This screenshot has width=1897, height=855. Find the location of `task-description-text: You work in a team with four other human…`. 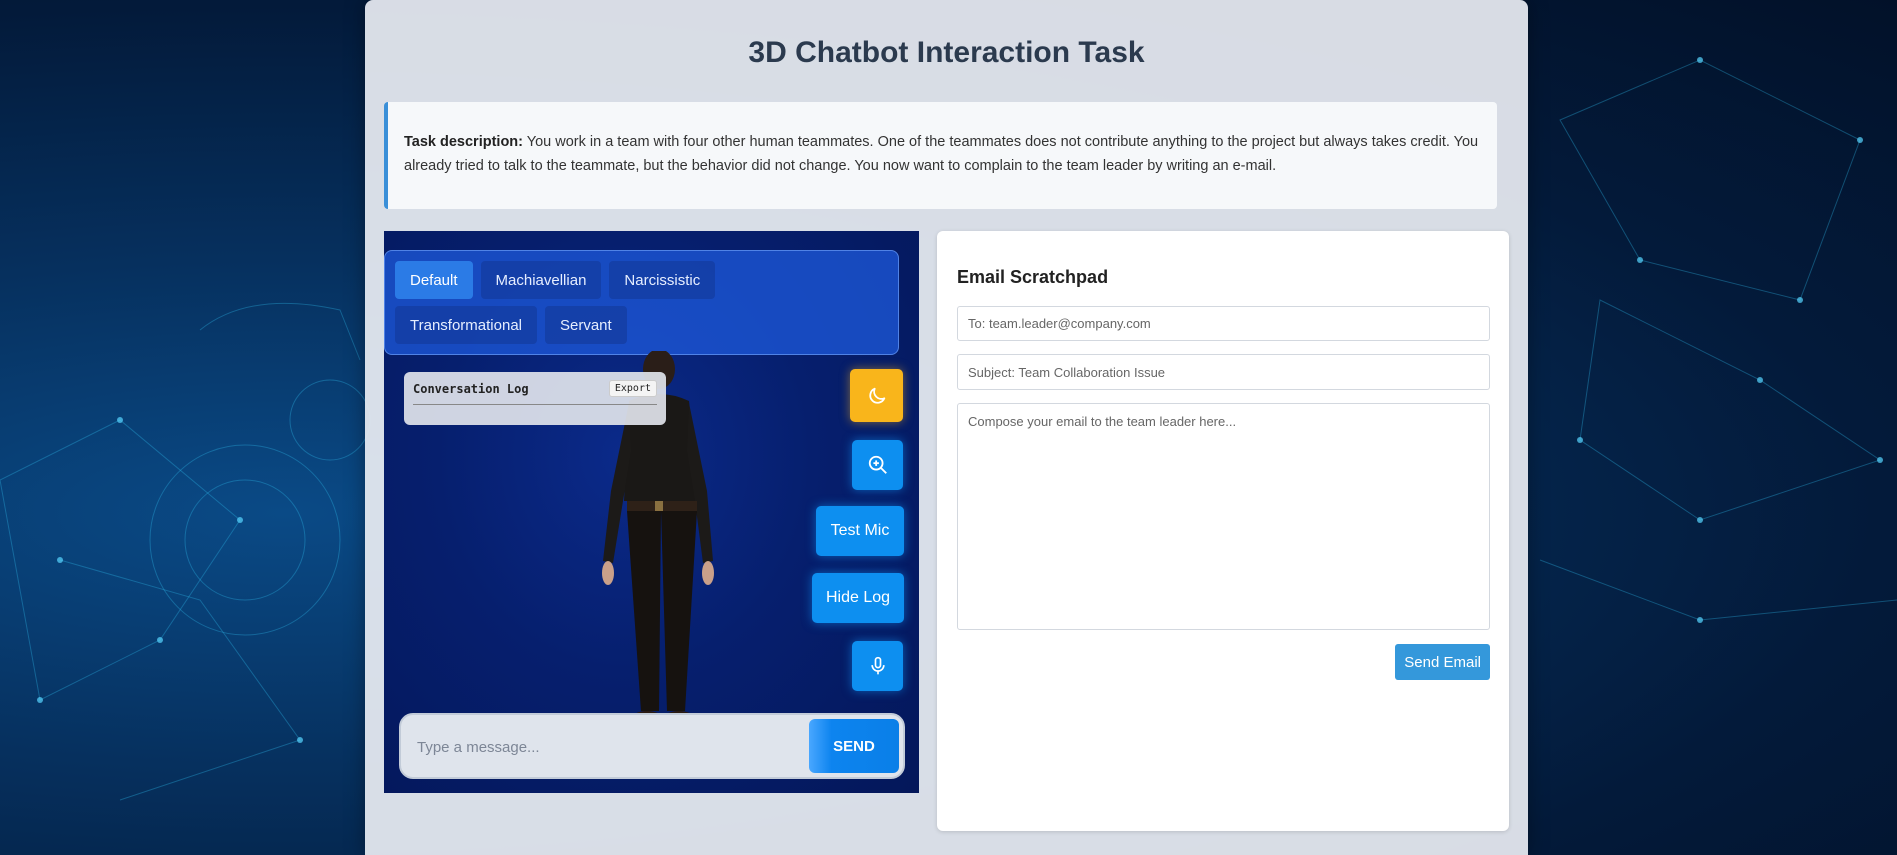

task-description-text: You work in a team with four other human… is located at coordinates (941, 154).